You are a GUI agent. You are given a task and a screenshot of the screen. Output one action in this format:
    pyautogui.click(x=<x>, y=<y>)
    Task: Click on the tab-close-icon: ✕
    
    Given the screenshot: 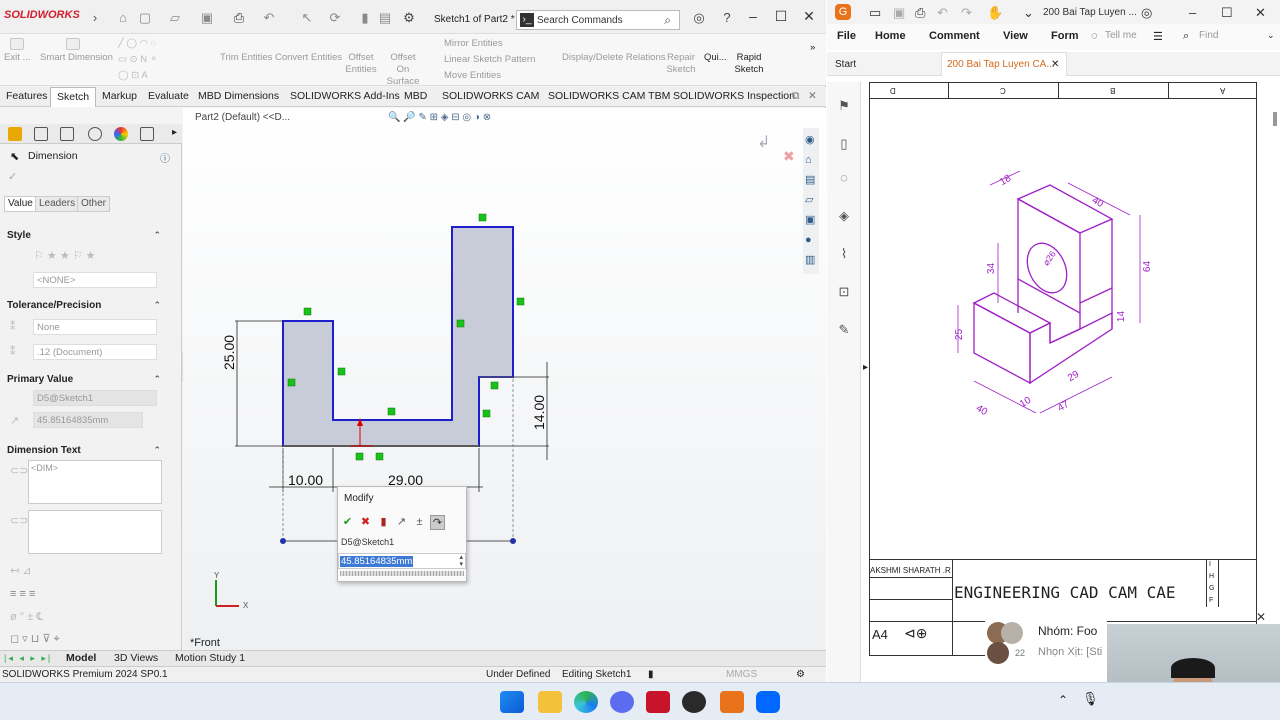 What is the action you would take?
    pyautogui.click(x=1055, y=64)
    